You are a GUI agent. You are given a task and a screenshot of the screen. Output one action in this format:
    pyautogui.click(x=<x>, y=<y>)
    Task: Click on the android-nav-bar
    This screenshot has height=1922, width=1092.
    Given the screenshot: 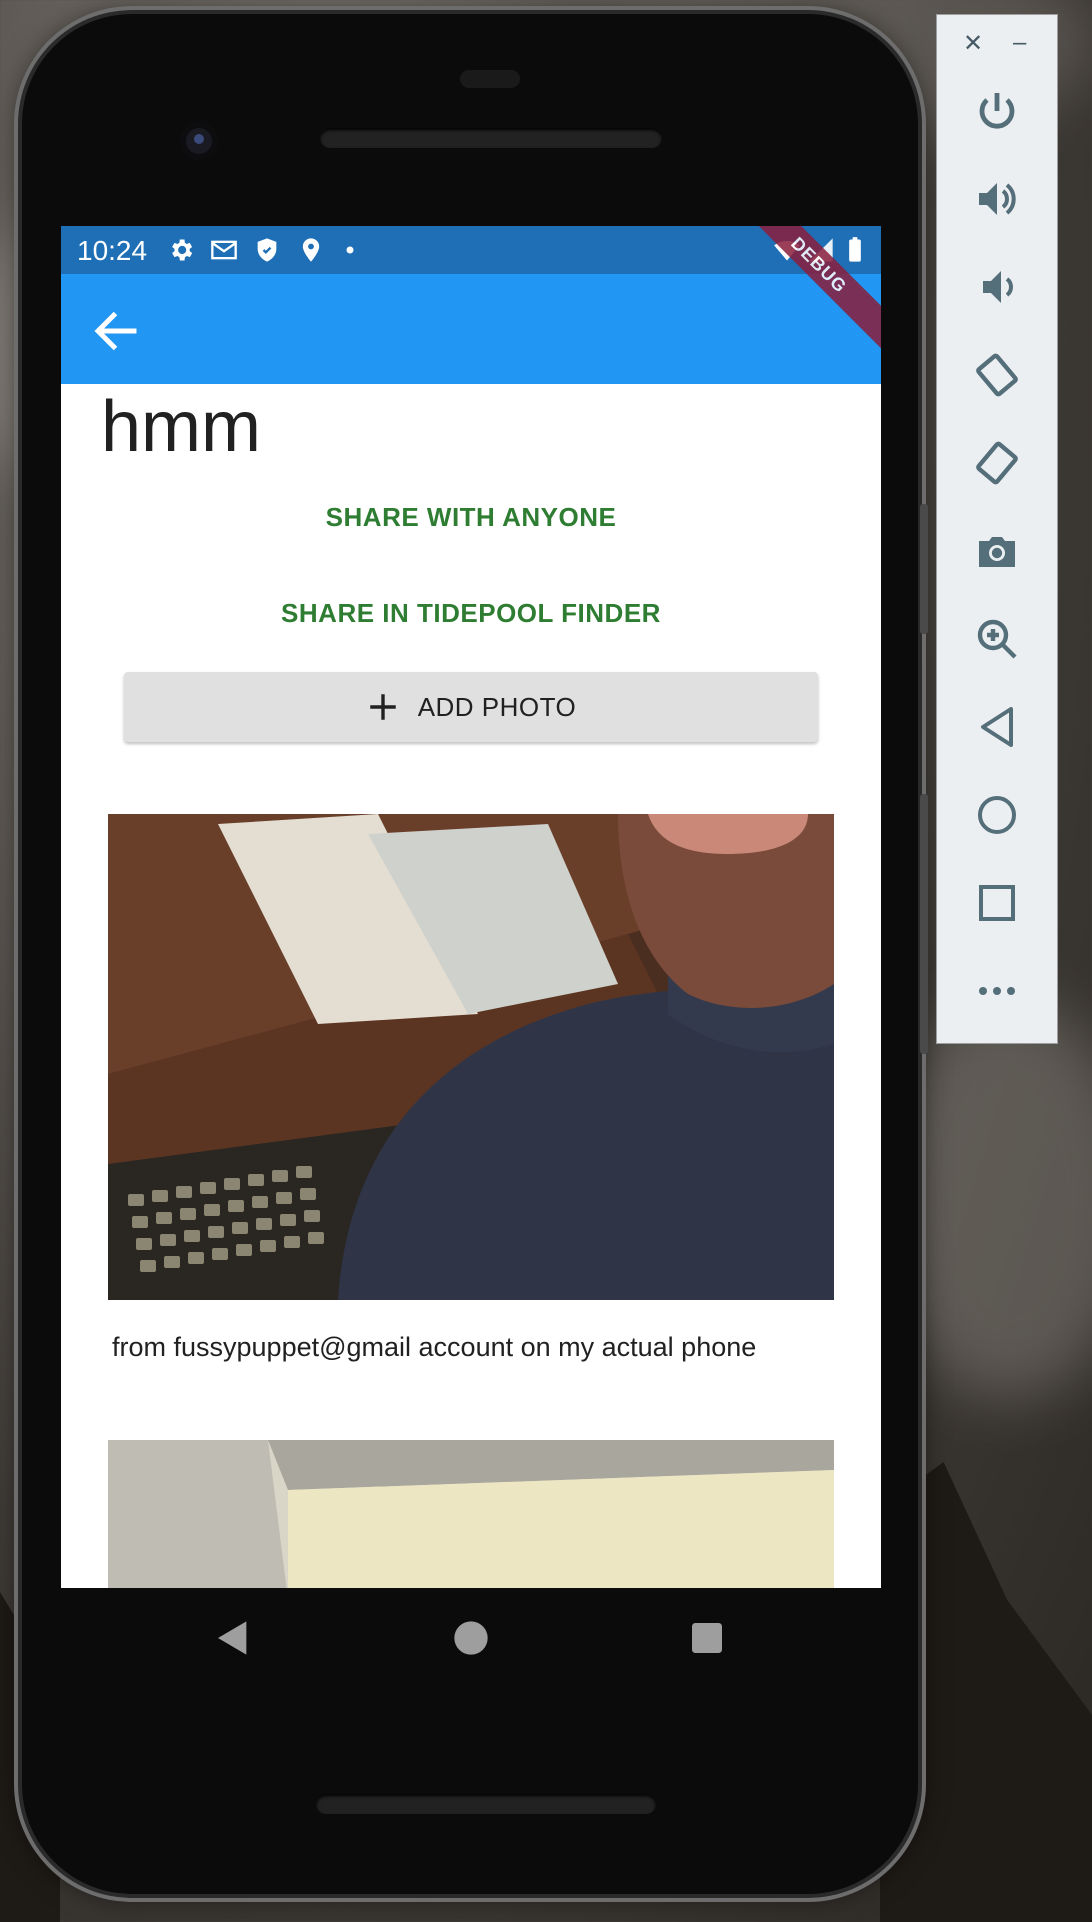 What is the action you would take?
    pyautogui.click(x=471, y=1638)
    